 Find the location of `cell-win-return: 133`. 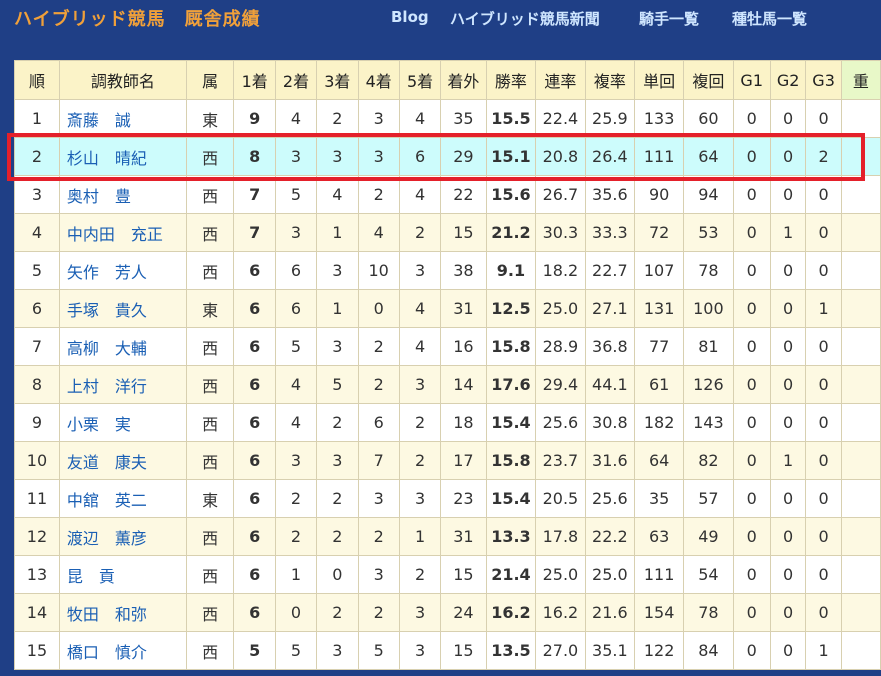

cell-win-return: 133 is located at coordinates (659, 118).